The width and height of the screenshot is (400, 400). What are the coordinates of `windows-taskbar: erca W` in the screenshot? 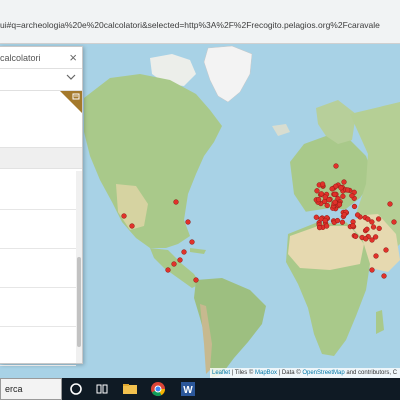 It's located at (200, 389).